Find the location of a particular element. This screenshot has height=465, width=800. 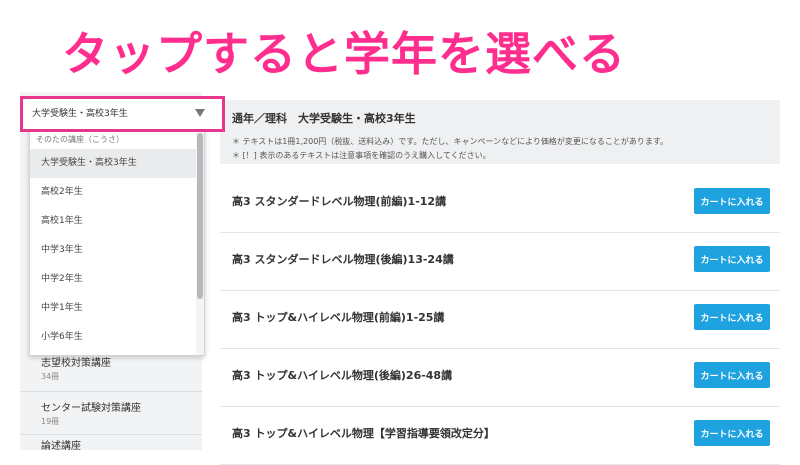

sidebar-item-exam-prep: 志望校対策講座 34冊 is located at coordinates (111, 370).